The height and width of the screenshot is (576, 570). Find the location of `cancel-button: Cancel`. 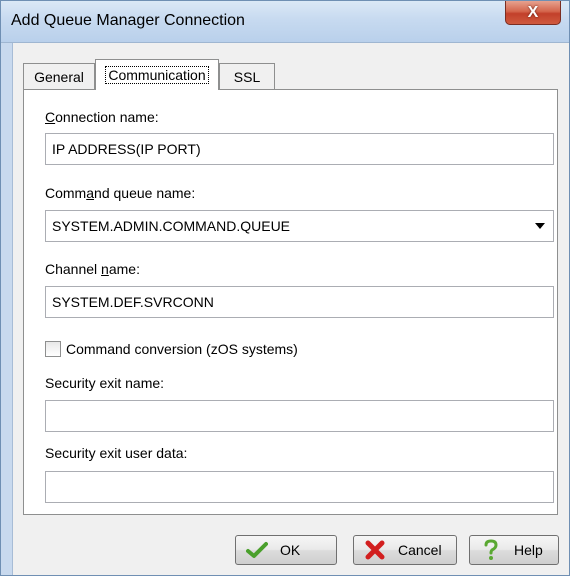

cancel-button: Cancel is located at coordinates (405, 550).